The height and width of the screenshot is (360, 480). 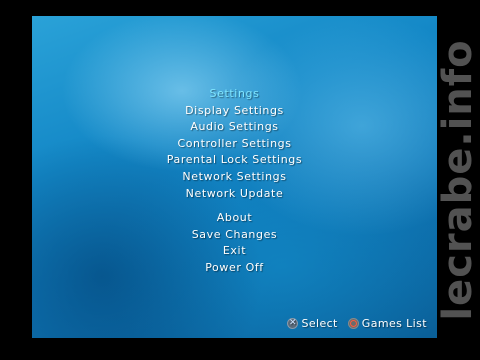 What do you see at coordinates (234, 268) in the screenshot?
I see `menu-item-power-off: Power Off` at bounding box center [234, 268].